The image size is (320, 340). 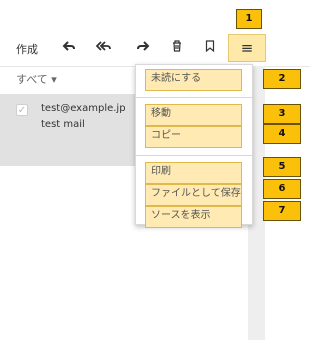 What do you see at coordinates (282, 134) in the screenshot?
I see `badge-copy: 4` at bounding box center [282, 134].